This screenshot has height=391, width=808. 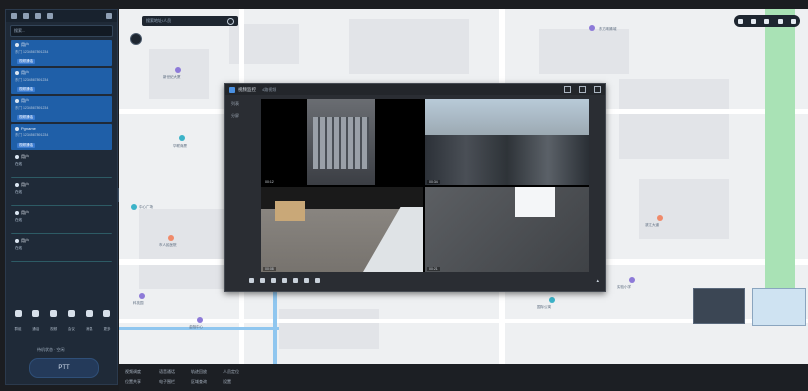 I want to click on tool-call-button: 通话, so click(x=36, y=322).